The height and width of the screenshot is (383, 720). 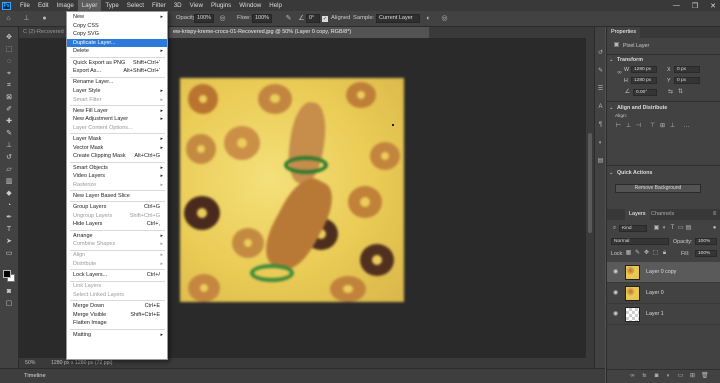 What do you see at coordinates (672, 228) in the screenshot?
I see `filter-type-icon: T` at bounding box center [672, 228].